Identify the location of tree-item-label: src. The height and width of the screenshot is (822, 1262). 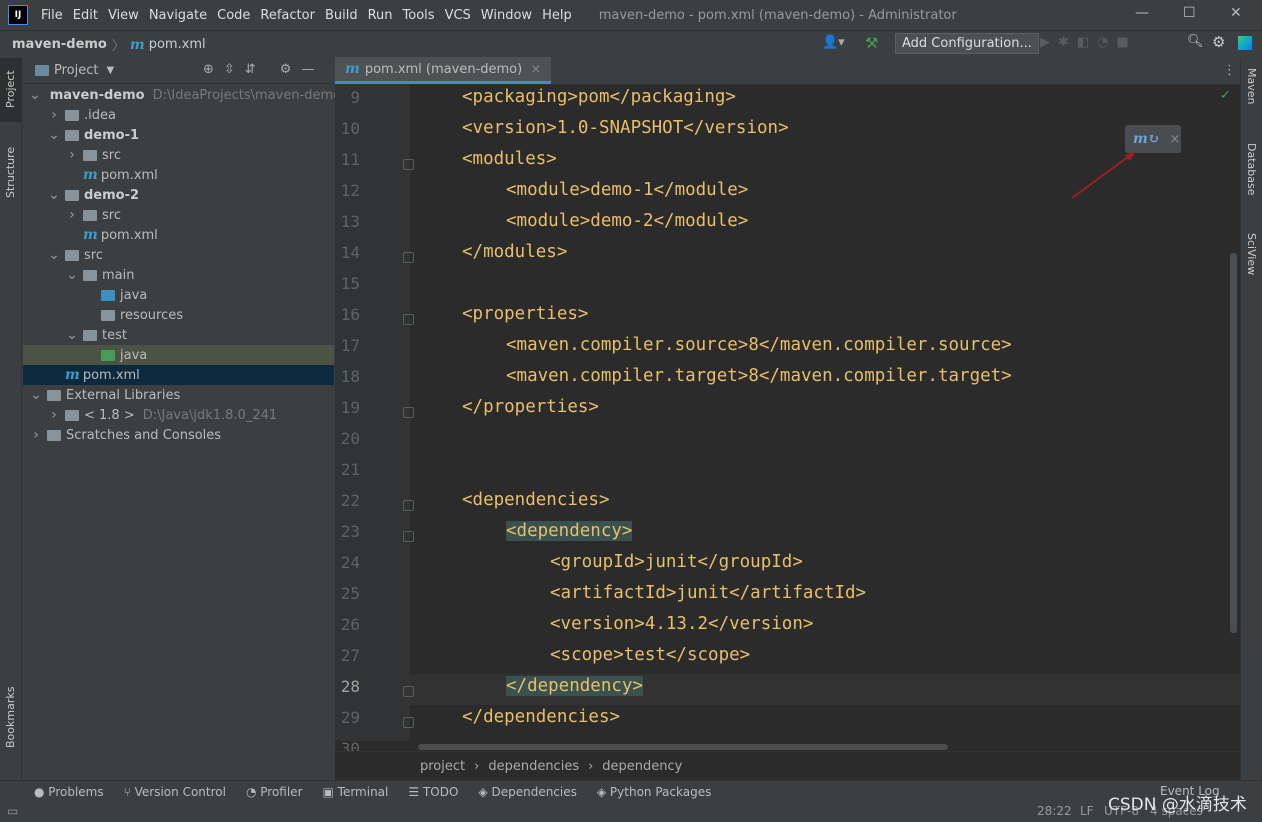
(111, 155).